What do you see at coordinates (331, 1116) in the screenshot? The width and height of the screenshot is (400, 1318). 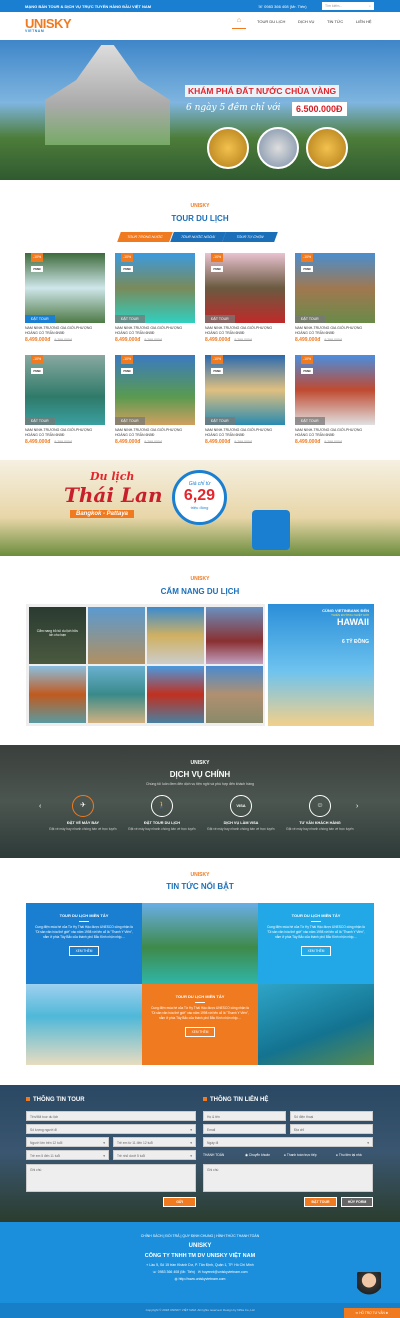 I see `phone-input: Số điện thoại` at bounding box center [331, 1116].